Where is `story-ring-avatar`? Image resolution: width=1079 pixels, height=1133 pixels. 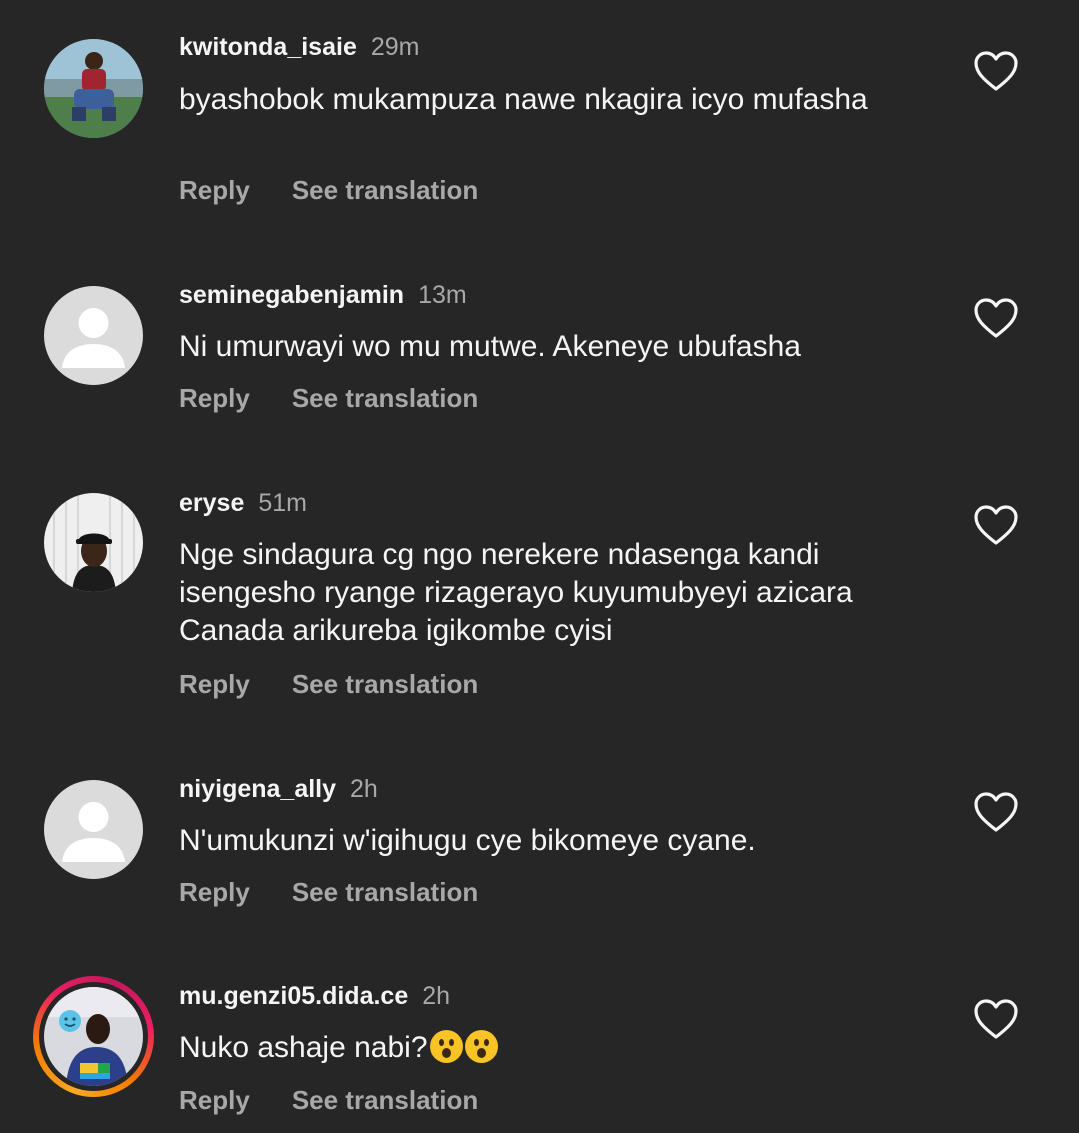
story-ring-avatar is located at coordinates (93, 1036).